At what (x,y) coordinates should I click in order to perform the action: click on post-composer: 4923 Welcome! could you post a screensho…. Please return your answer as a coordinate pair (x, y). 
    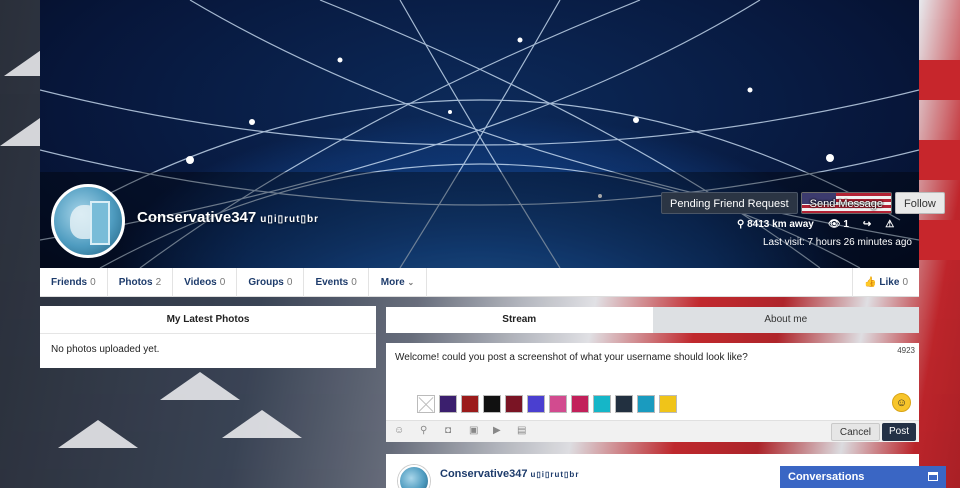
    Looking at the image, I should click on (652, 392).